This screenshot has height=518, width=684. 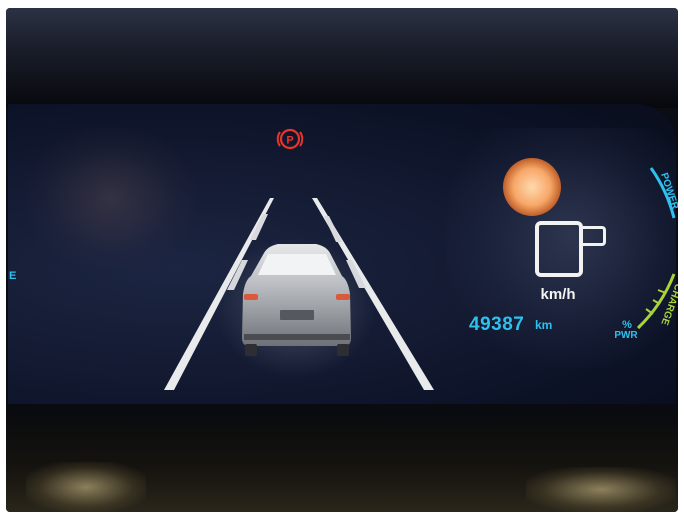 What do you see at coordinates (668, 192) in the screenshot?
I see `gauge-label-power: POWER` at bounding box center [668, 192].